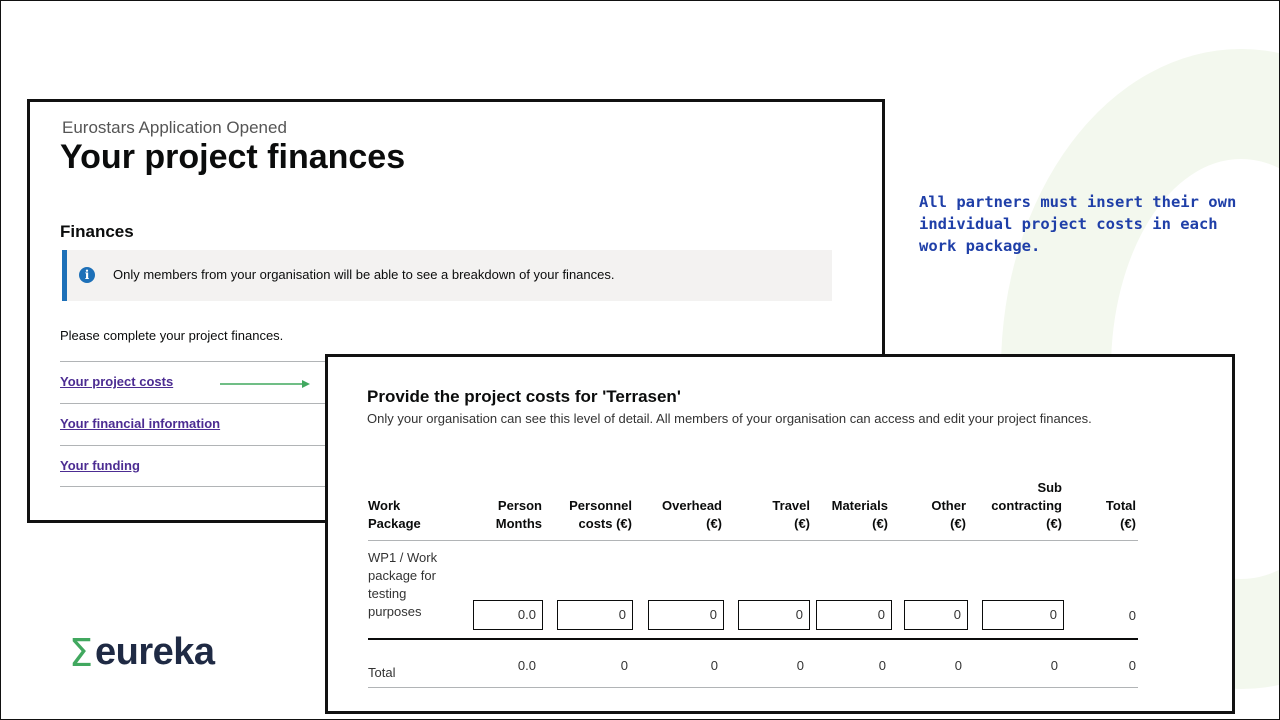  What do you see at coordinates (100, 465) in the screenshot?
I see `funding-link: Your funding` at bounding box center [100, 465].